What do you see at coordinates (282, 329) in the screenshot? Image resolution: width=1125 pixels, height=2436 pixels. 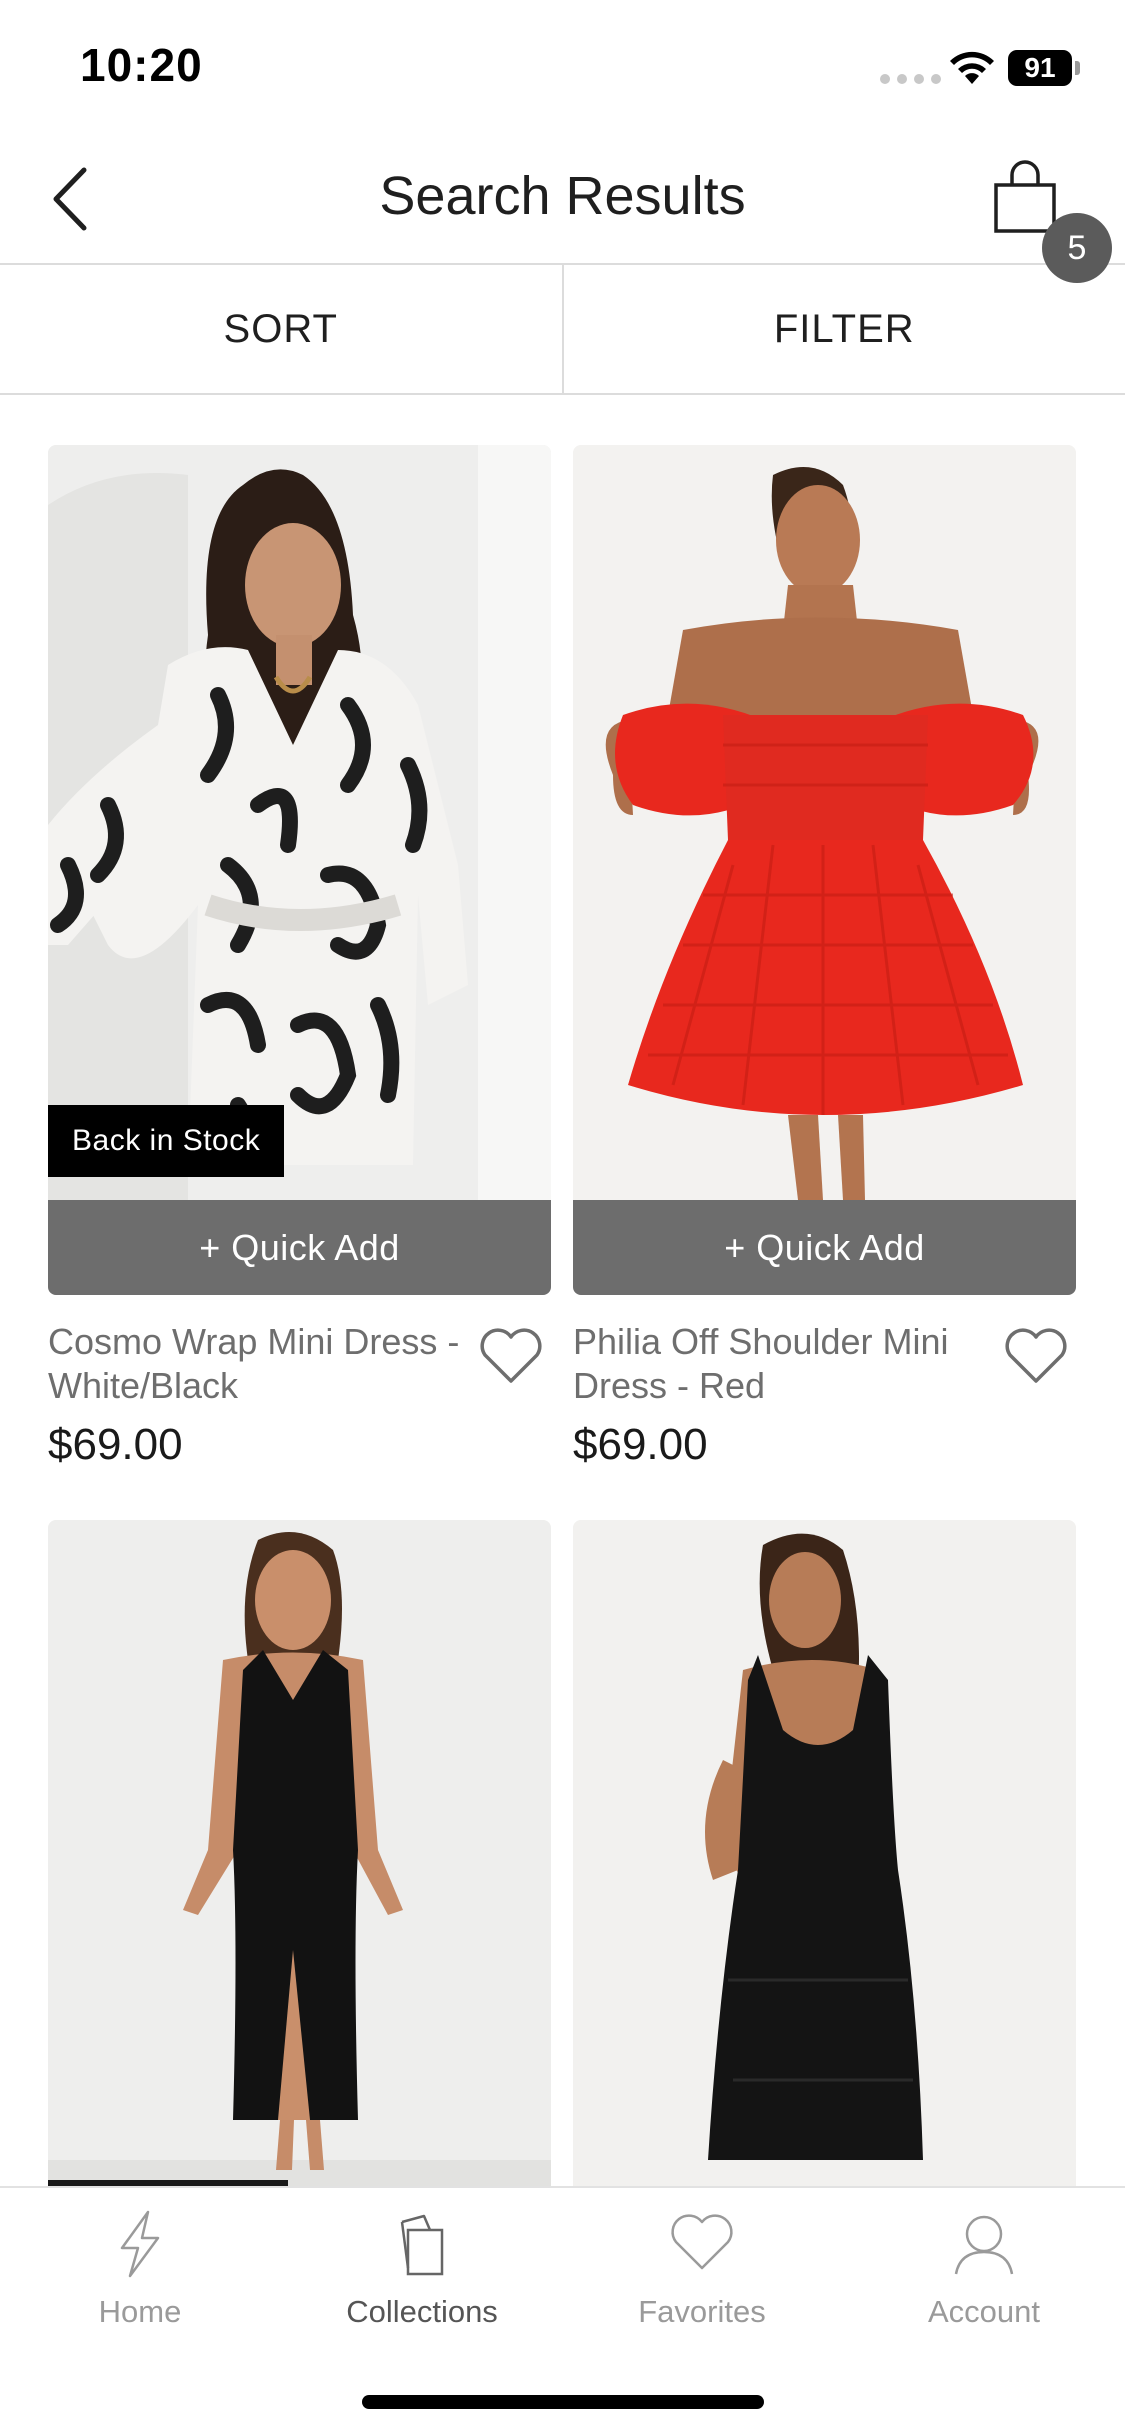 I see `sort-button: SORT` at bounding box center [282, 329].